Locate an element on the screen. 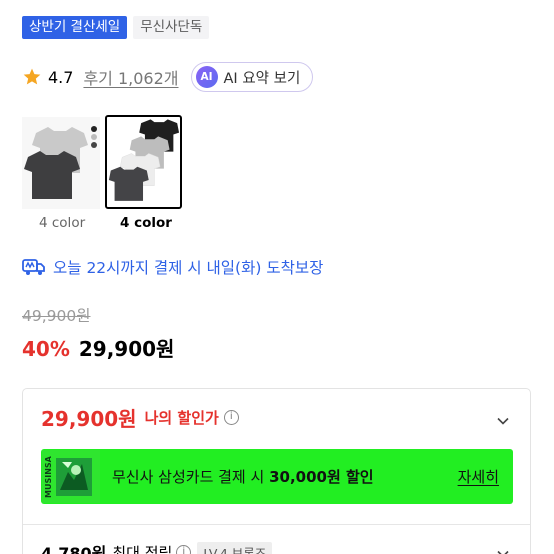 The height and width of the screenshot is (554, 554). original-price: 49,900원 is located at coordinates (56, 316).